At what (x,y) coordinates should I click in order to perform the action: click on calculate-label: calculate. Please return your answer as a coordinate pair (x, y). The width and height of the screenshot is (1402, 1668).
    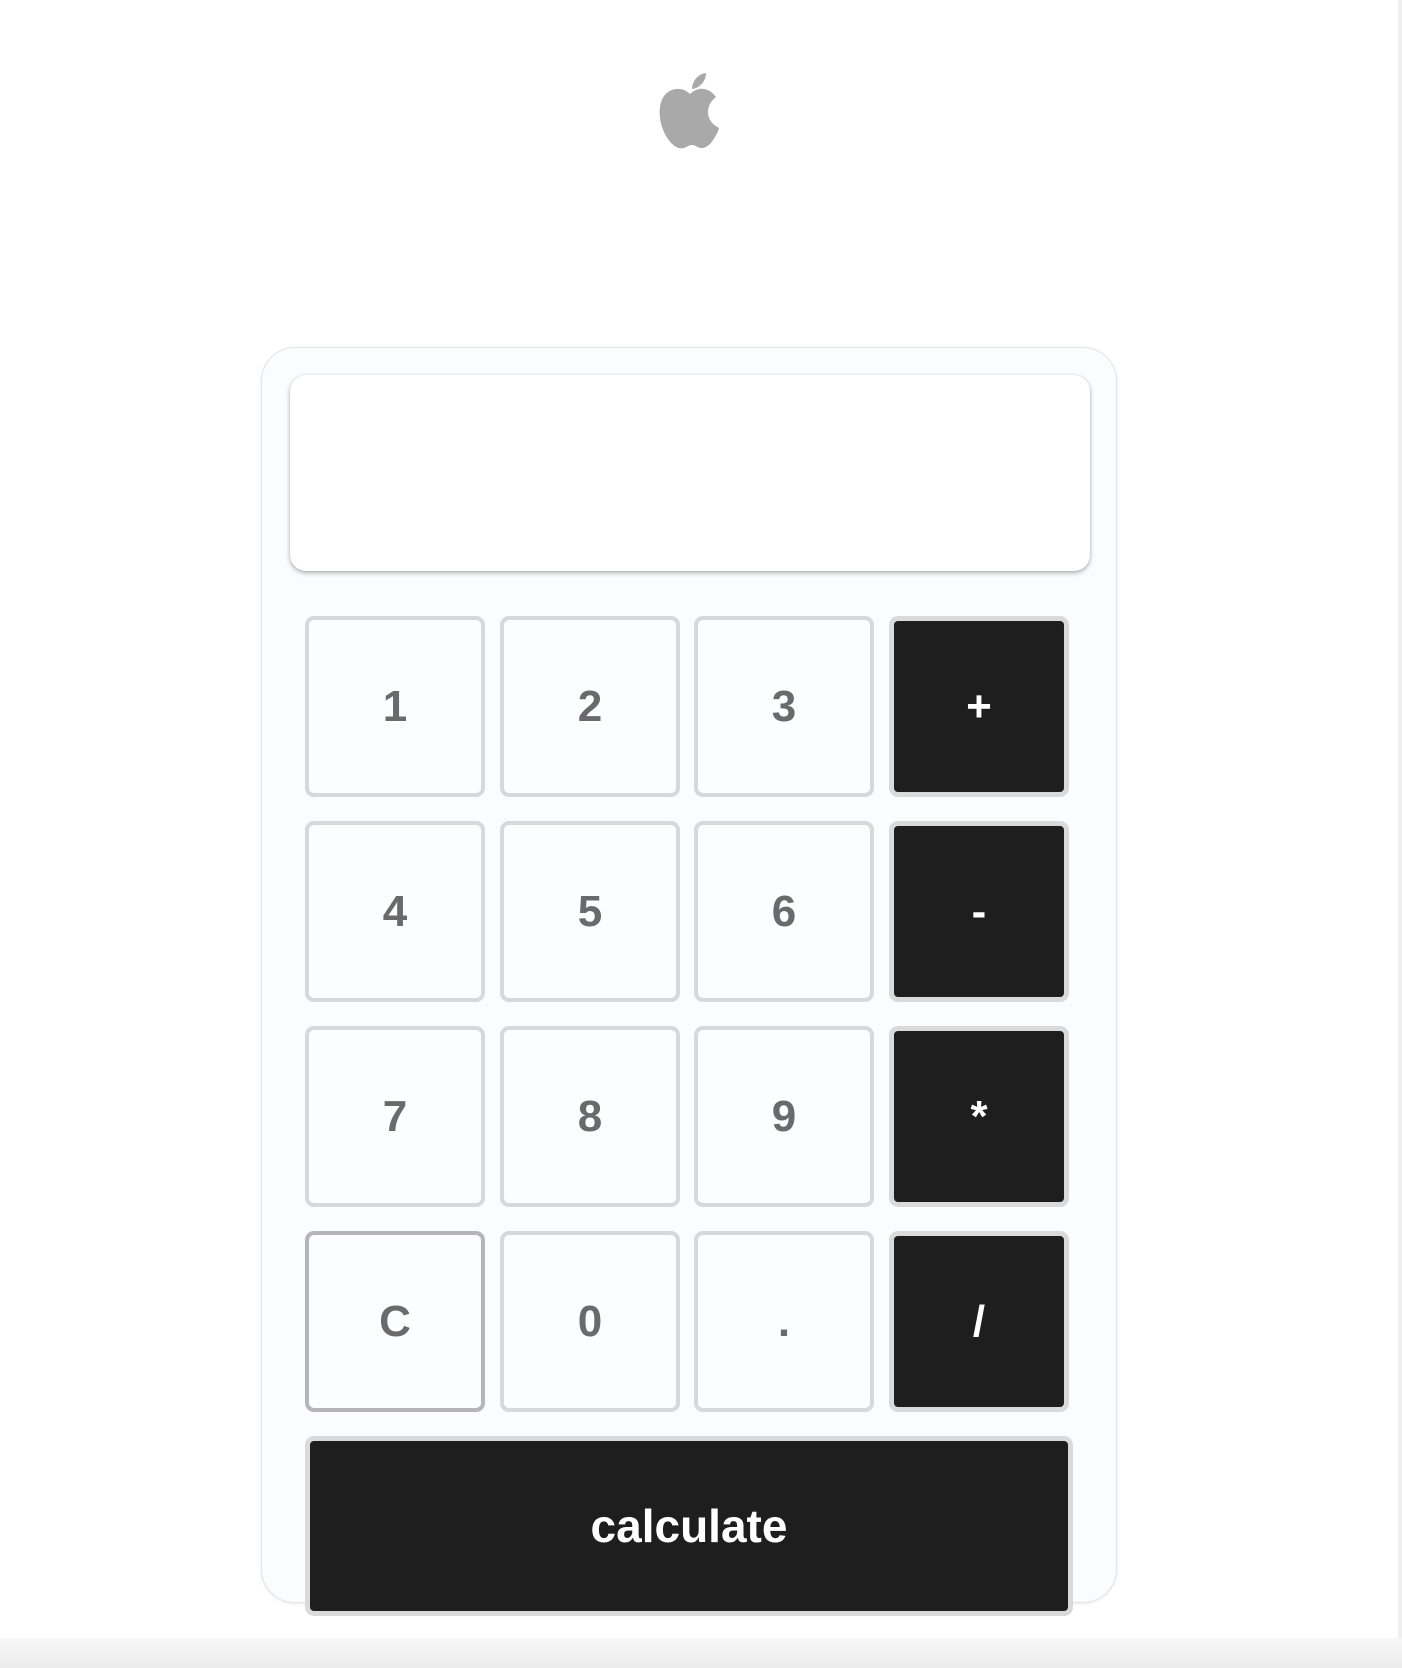
    Looking at the image, I should click on (689, 1526).